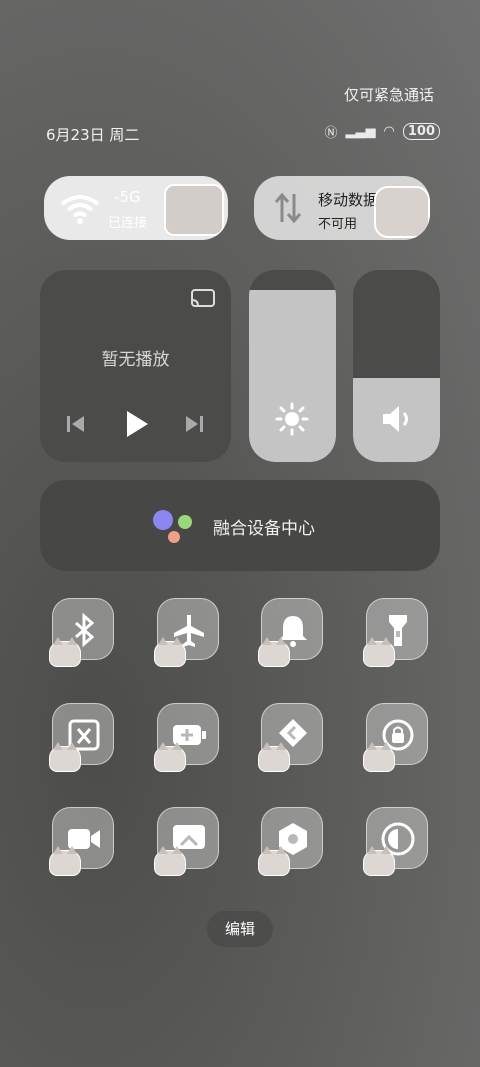 Image resolution: width=480 pixels, height=1067 pixels. What do you see at coordinates (389, 131) in the screenshot?
I see `wifi-status-icon: ◠` at bounding box center [389, 131].